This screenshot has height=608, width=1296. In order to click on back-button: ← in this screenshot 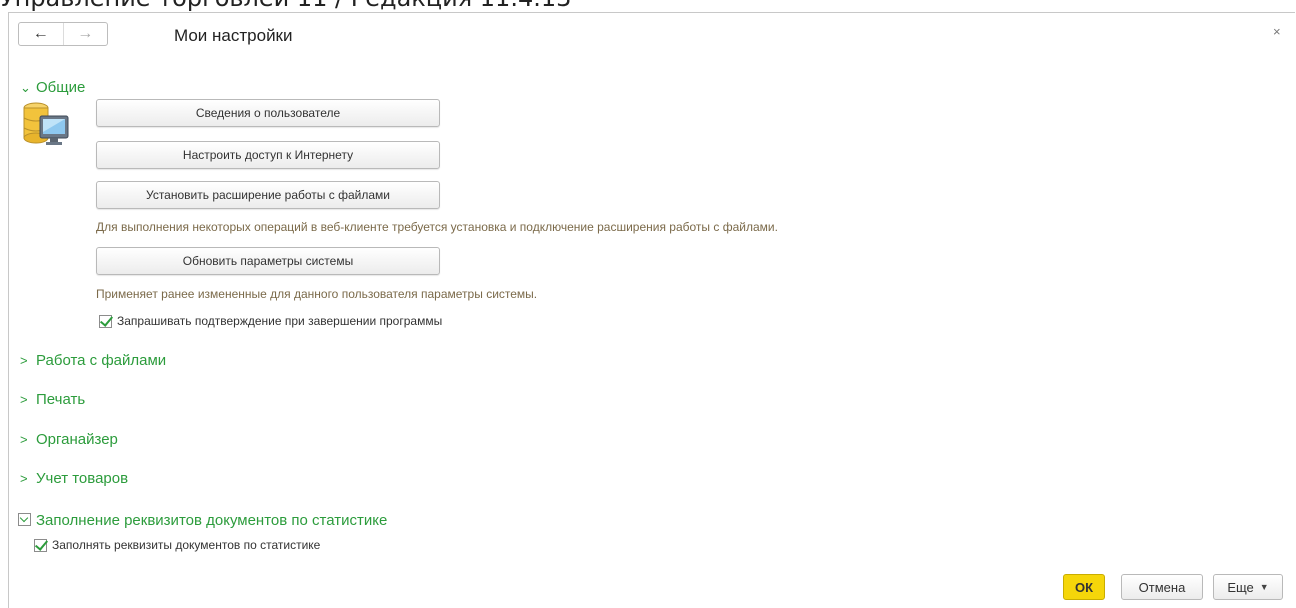, I will do `click(41, 34)`.